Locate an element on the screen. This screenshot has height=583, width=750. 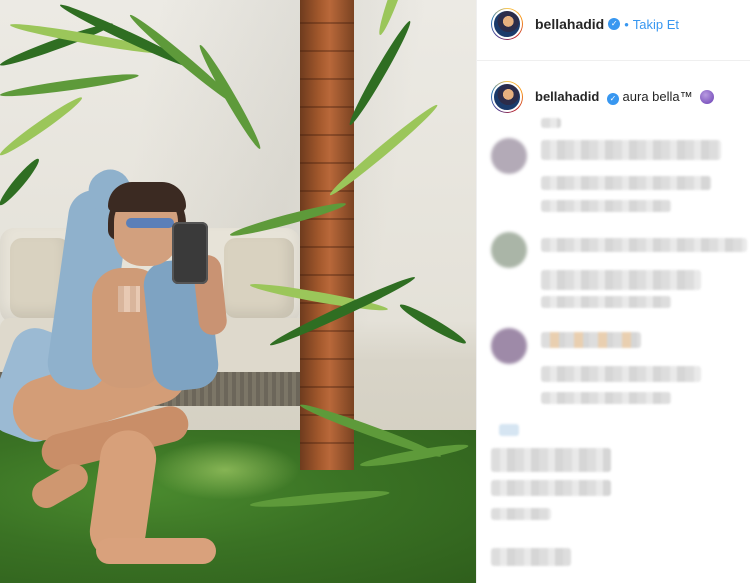
caption-text: aura bella™ is located at coordinates (657, 96).